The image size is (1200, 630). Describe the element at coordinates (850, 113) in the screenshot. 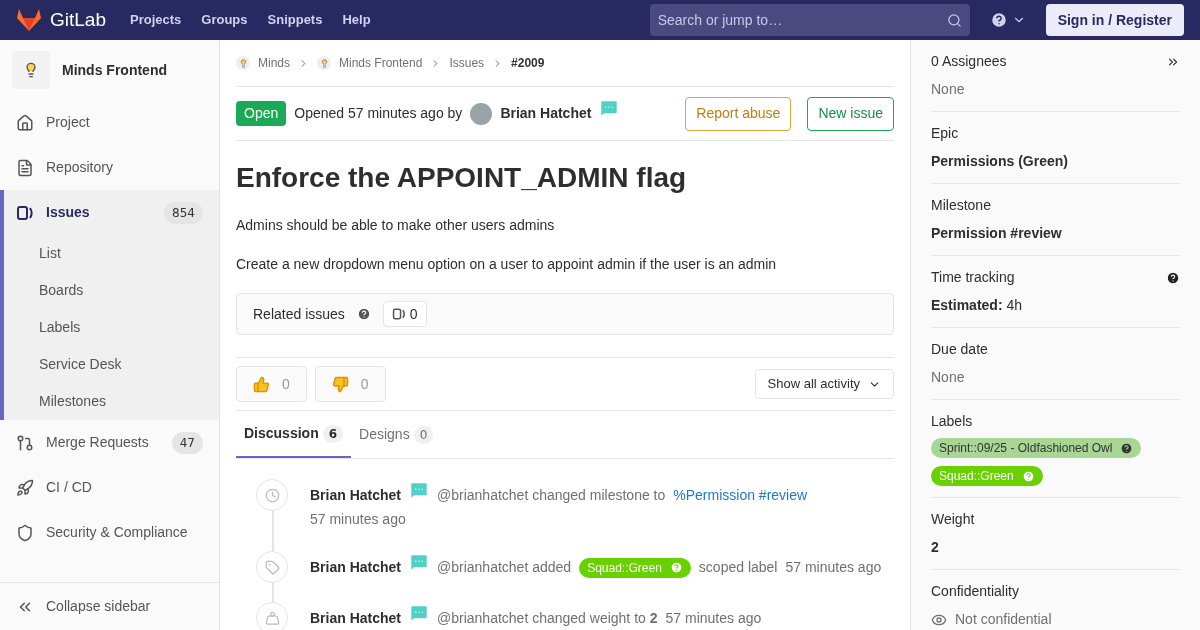

I see `new-issue-button: New issue` at that location.